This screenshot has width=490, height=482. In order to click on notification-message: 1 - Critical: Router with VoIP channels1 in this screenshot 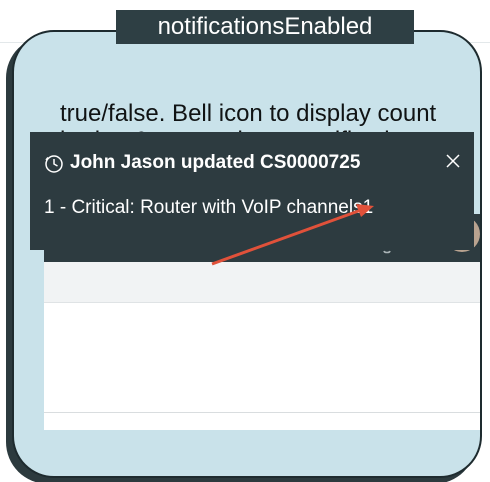, I will do `click(209, 207)`.